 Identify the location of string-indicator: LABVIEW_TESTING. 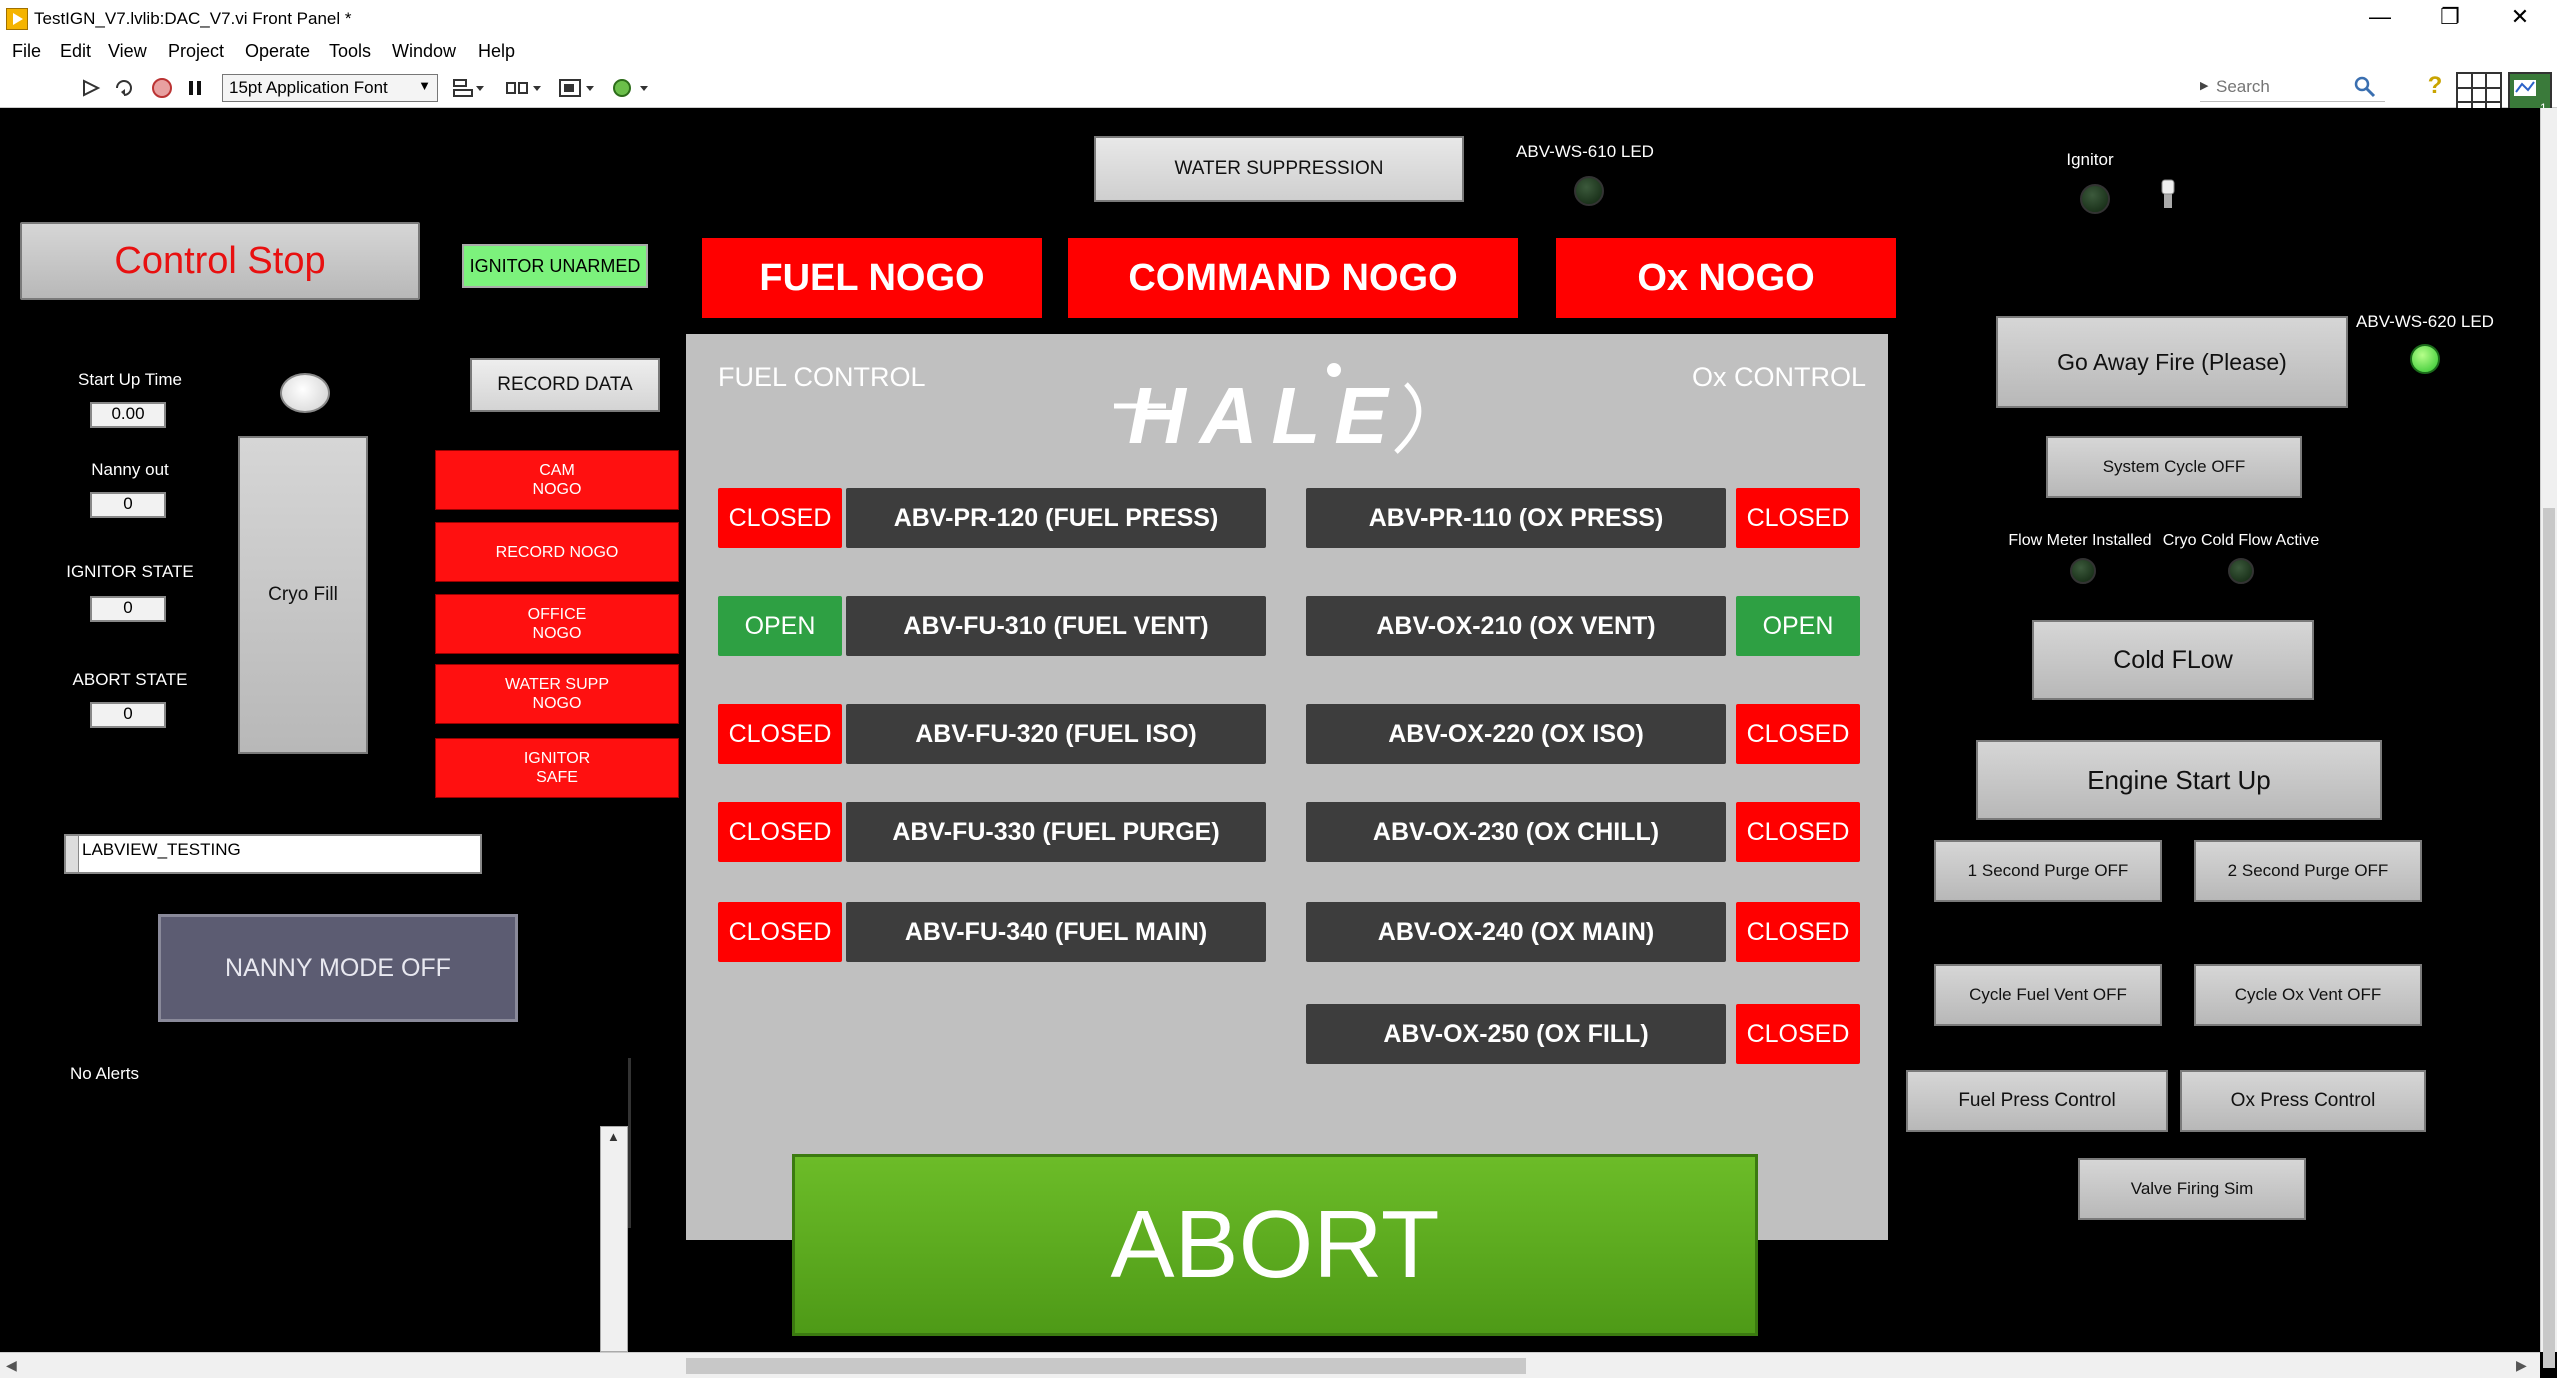
(273, 854).